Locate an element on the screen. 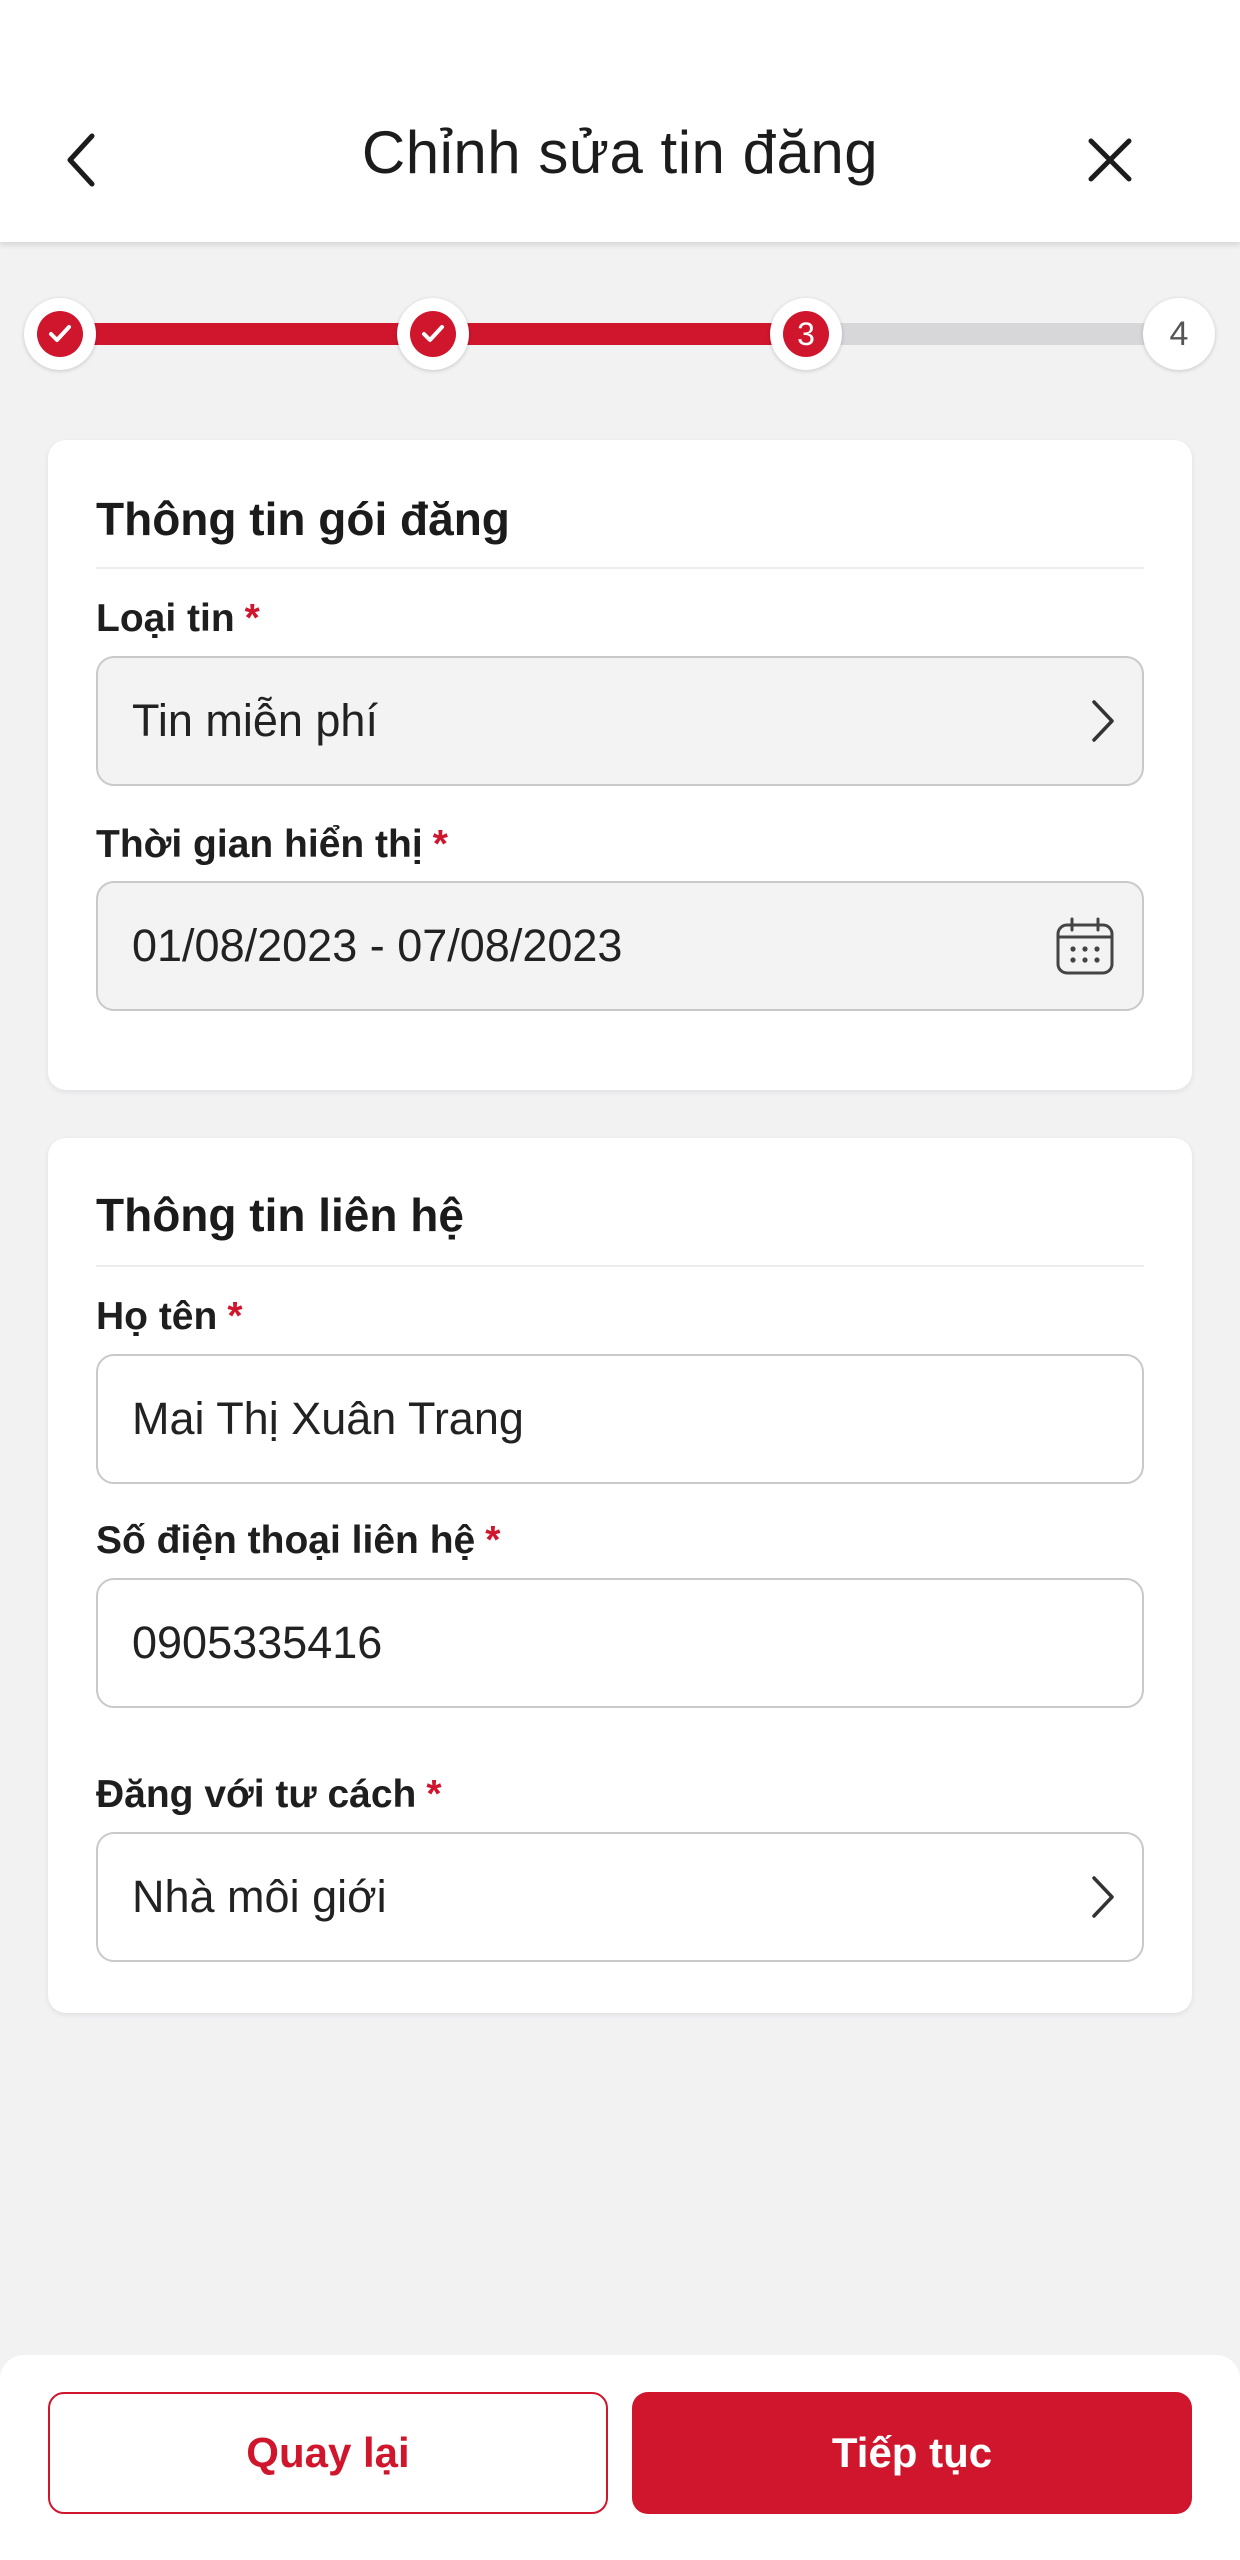 The width and height of the screenshot is (1240, 2560). step-3: 3 is located at coordinates (806, 334).